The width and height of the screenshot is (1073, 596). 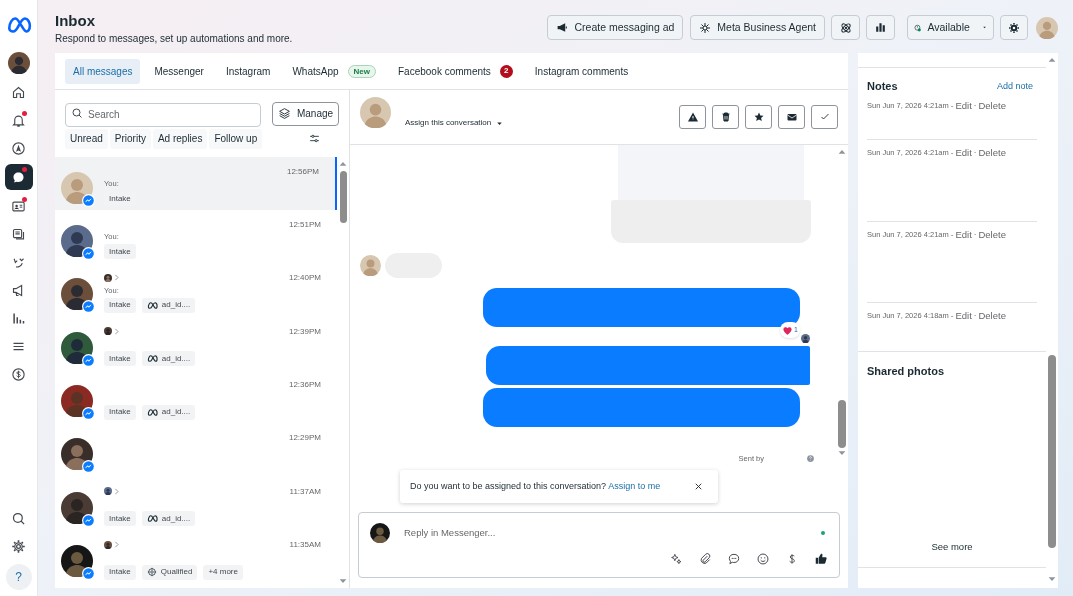 I want to click on stage-tag: Qualified, so click(x=169, y=572).